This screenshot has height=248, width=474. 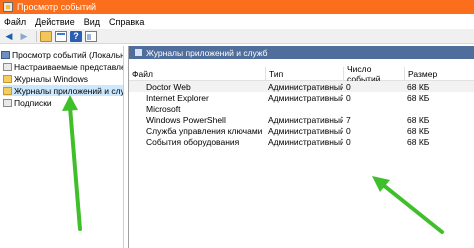 What do you see at coordinates (33, 102) in the screenshot?
I see `tree-item-label: Подписки` at bounding box center [33, 102].